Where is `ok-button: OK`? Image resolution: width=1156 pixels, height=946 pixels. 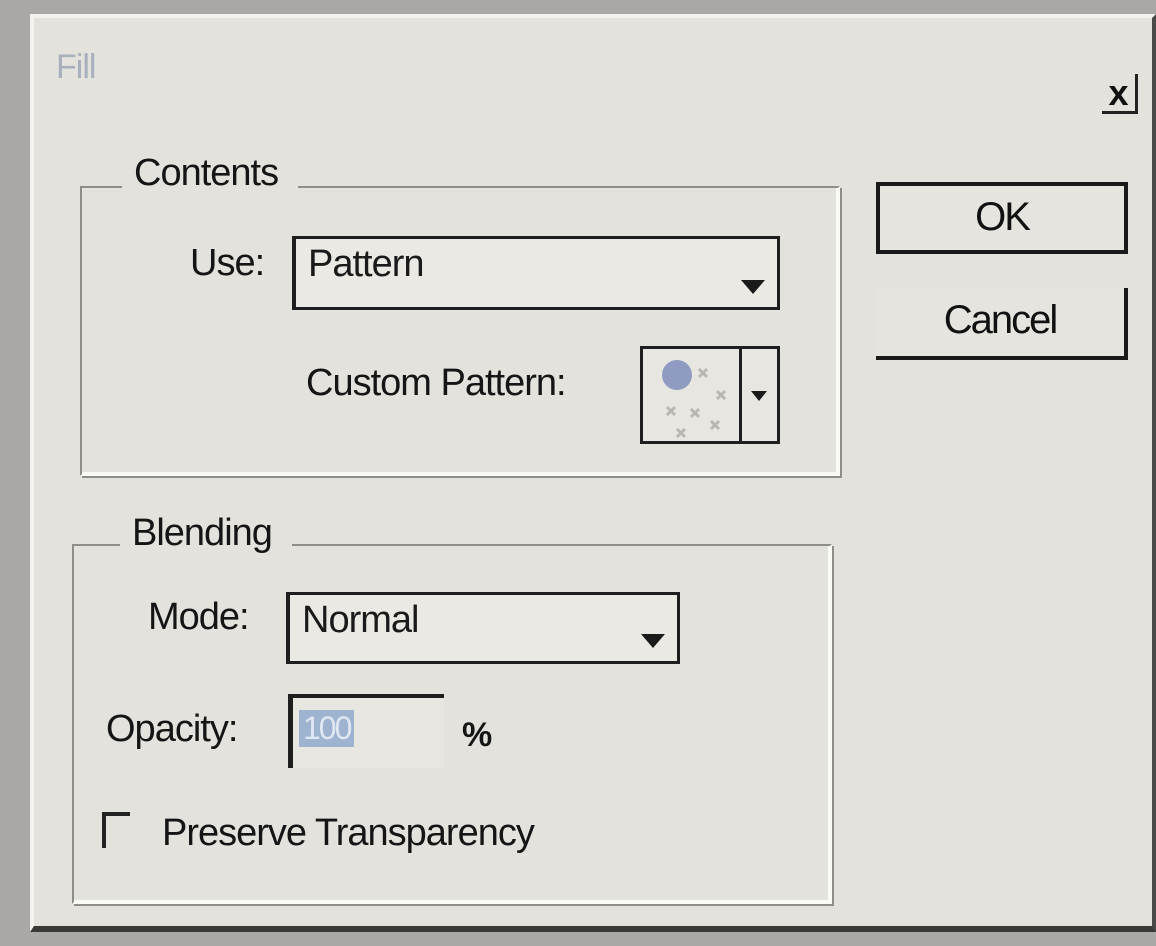 ok-button: OK is located at coordinates (1002, 218).